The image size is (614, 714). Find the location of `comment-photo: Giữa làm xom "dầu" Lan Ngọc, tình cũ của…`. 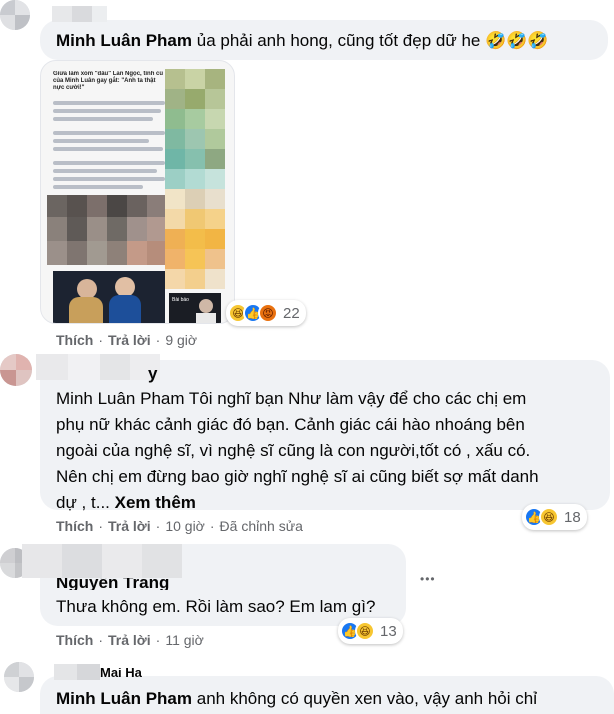

comment-photo: Giữa làm xom "dầu" Lan Ngọc, tình cũ của… is located at coordinates (137, 192).